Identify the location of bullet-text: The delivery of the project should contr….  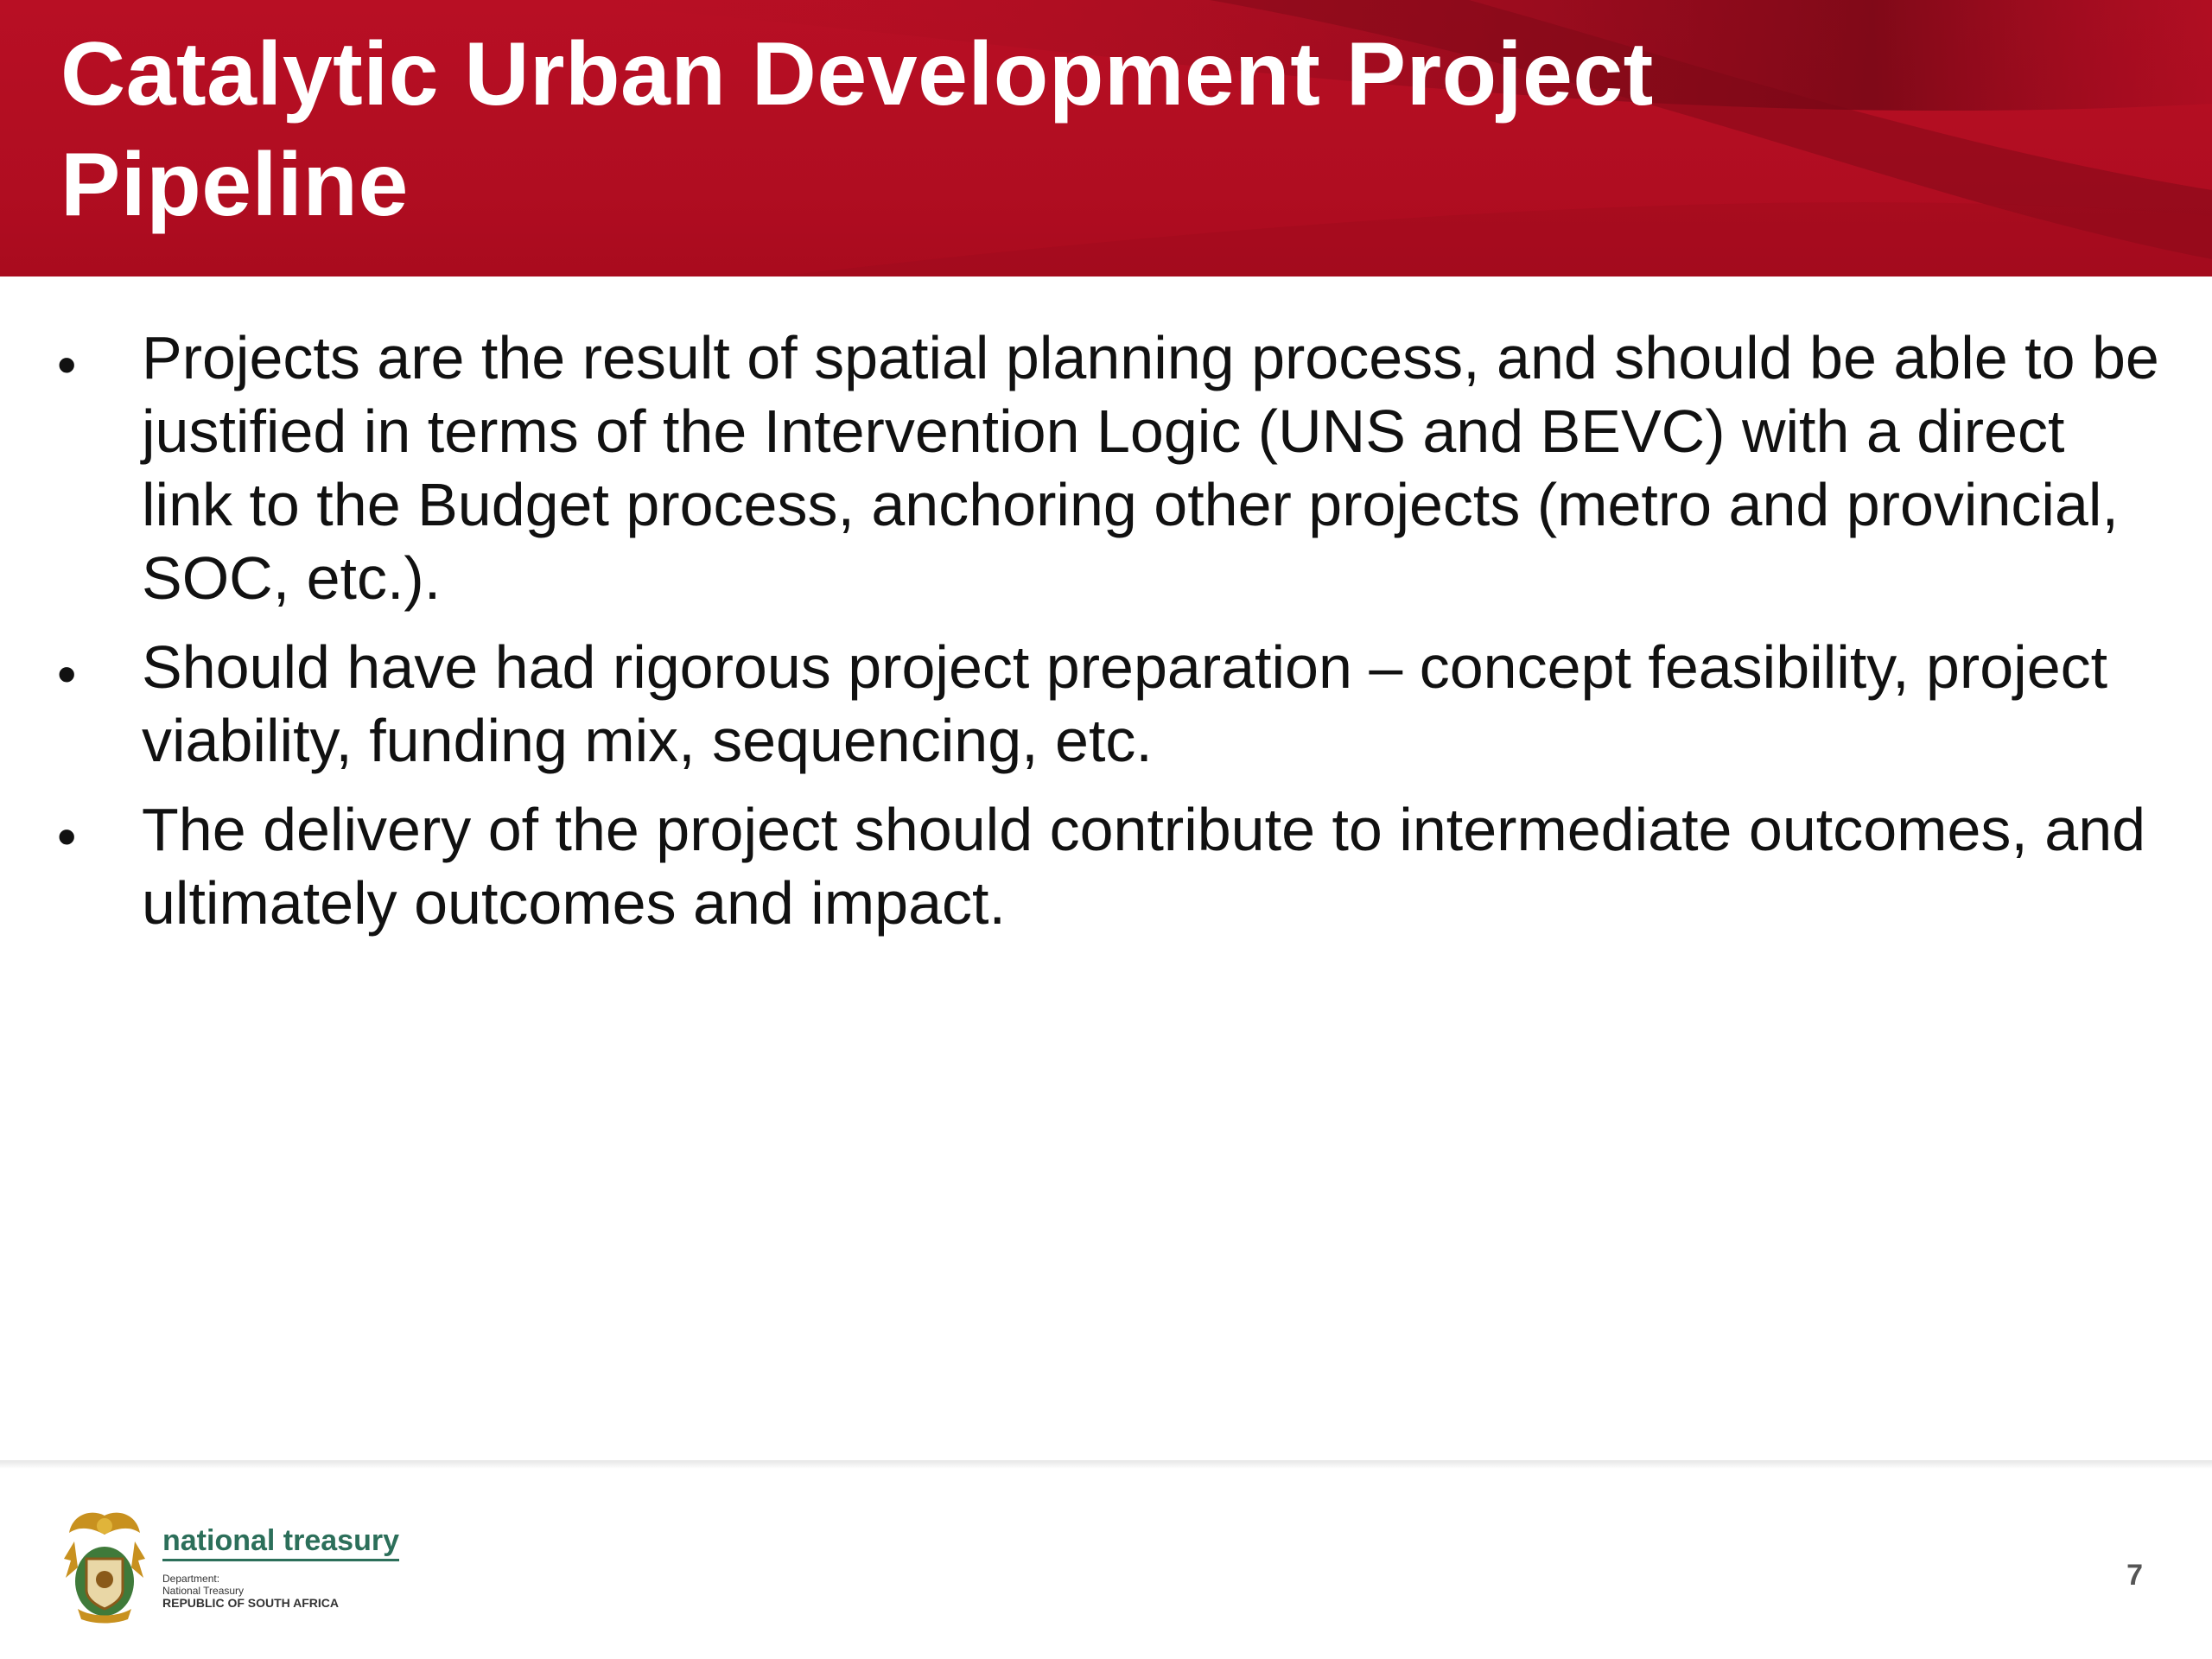
(1144, 866).